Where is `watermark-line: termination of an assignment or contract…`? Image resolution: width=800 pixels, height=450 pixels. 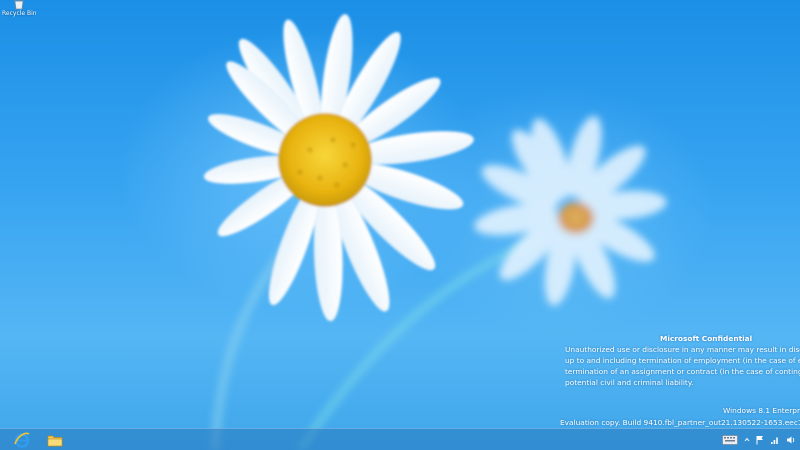
watermark-line: termination of an assignment or contract… is located at coordinates (682, 371).